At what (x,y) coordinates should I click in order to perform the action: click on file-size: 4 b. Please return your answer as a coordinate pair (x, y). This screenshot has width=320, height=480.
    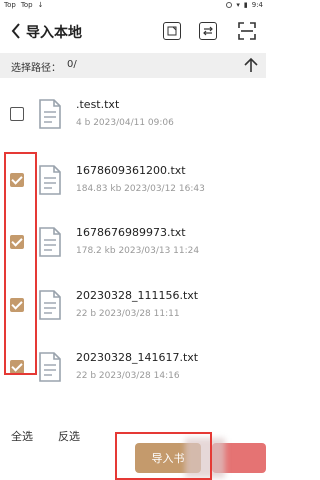
    Looking at the image, I should click on (83, 123).